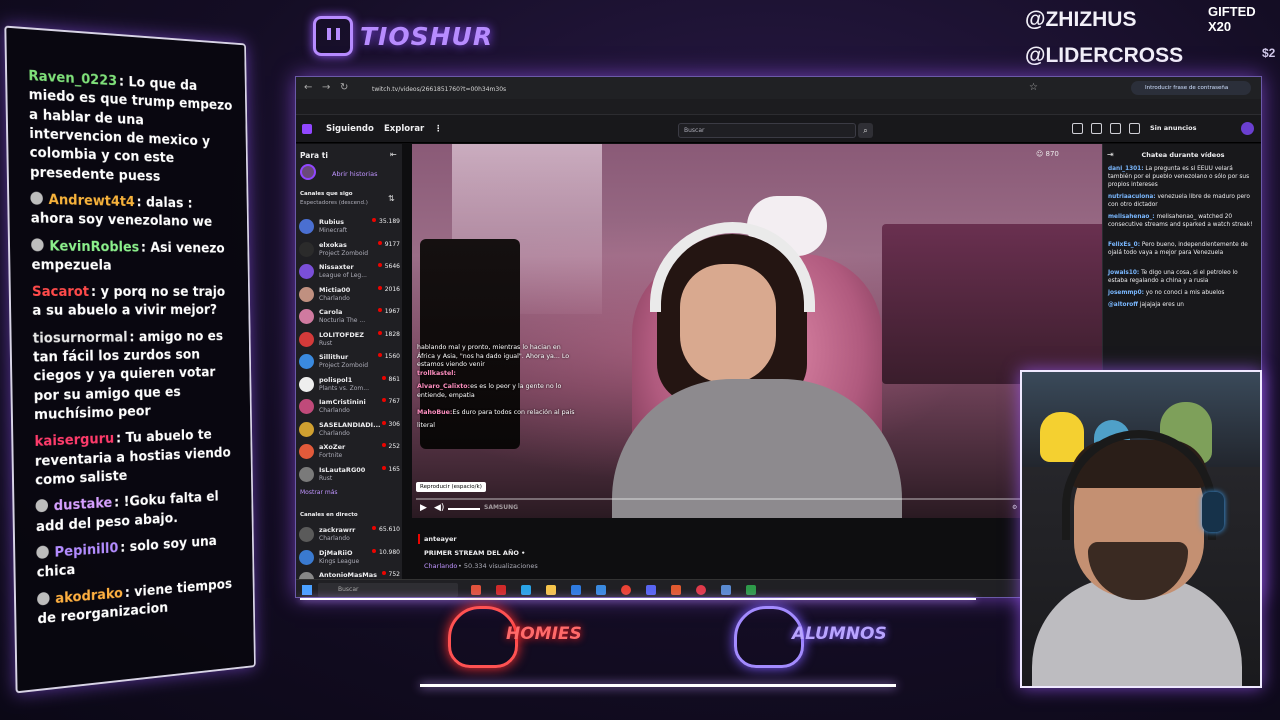  Describe the element at coordinates (326, 343) in the screenshot. I see `channel-category: Rust` at that location.